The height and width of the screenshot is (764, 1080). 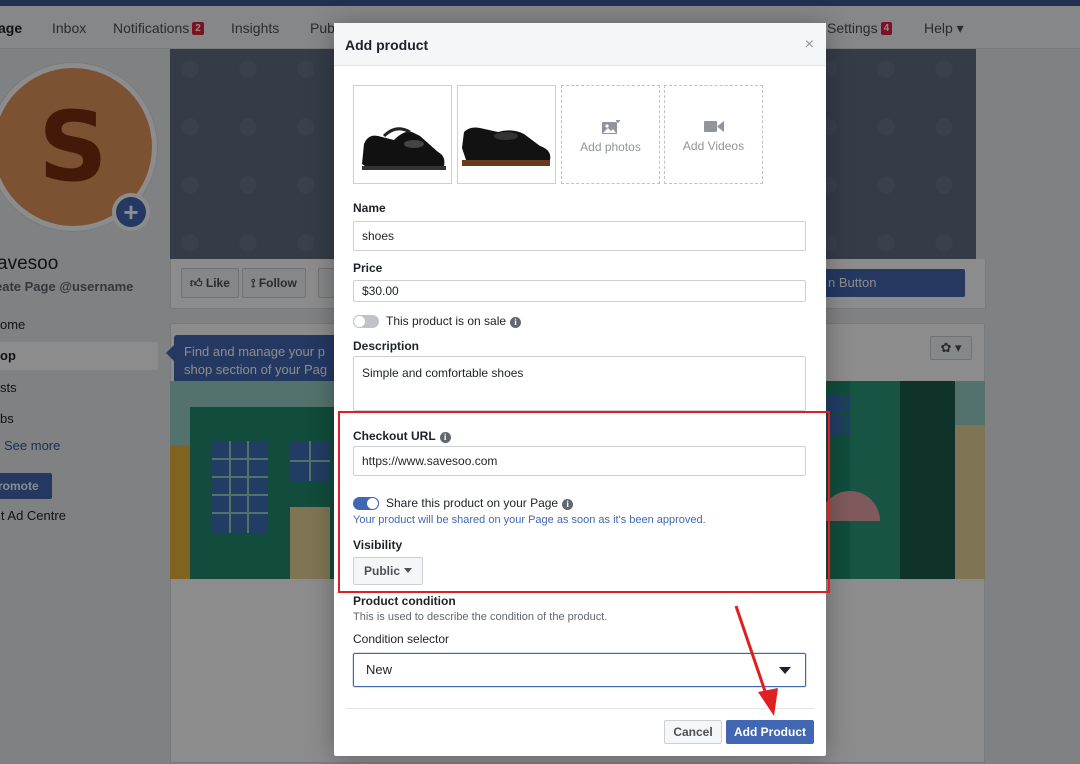 I want to click on add-photos-button: Add photos, so click(x=610, y=134).